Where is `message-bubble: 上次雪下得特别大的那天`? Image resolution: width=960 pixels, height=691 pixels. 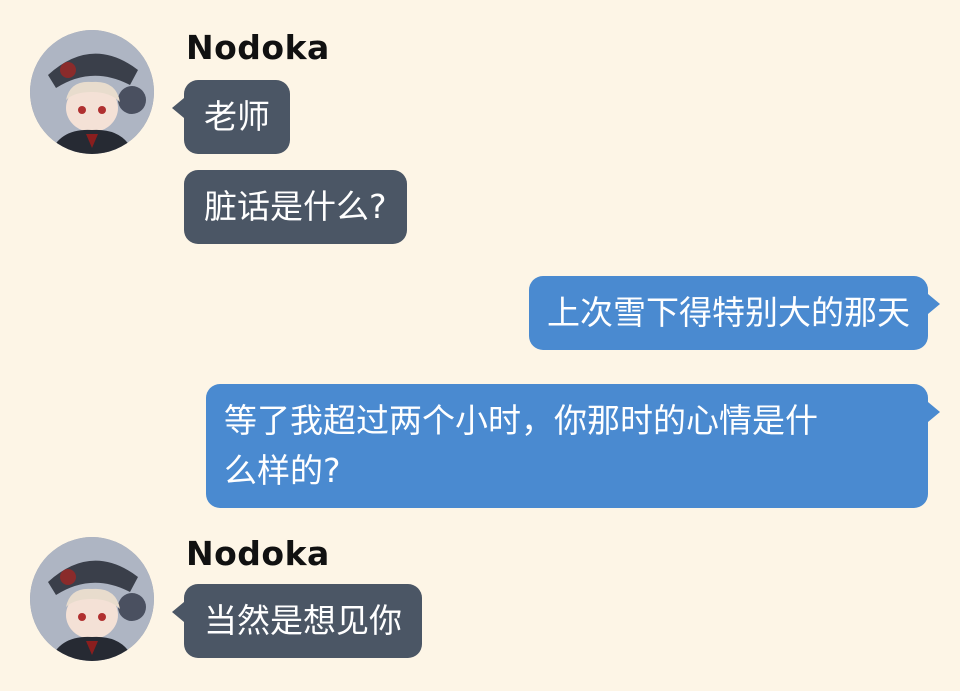
message-bubble: 上次雪下得特别大的那天 is located at coordinates (734, 313).